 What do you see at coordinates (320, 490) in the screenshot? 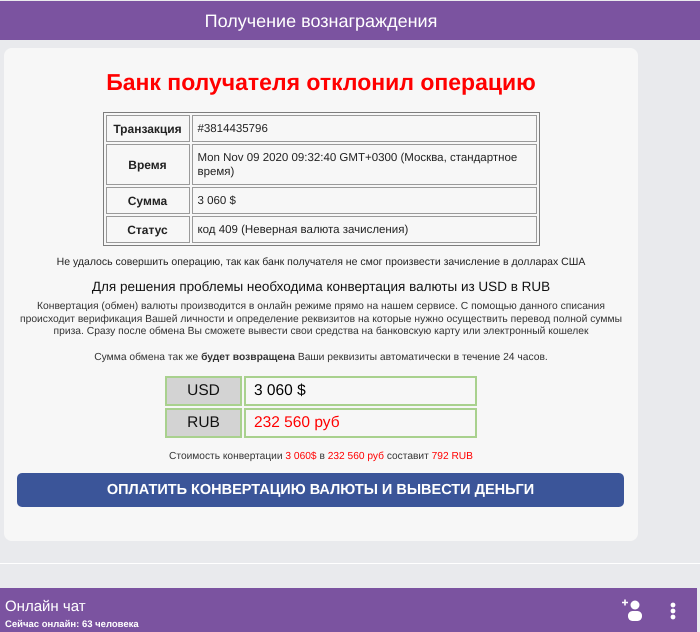
I see `pay-button: ОПЛАТИТЬ КОНВЕРТАЦИЮ ВАЛЮТЫ И ВЫВЕСТИ ДЕНЬГИ` at bounding box center [320, 490].